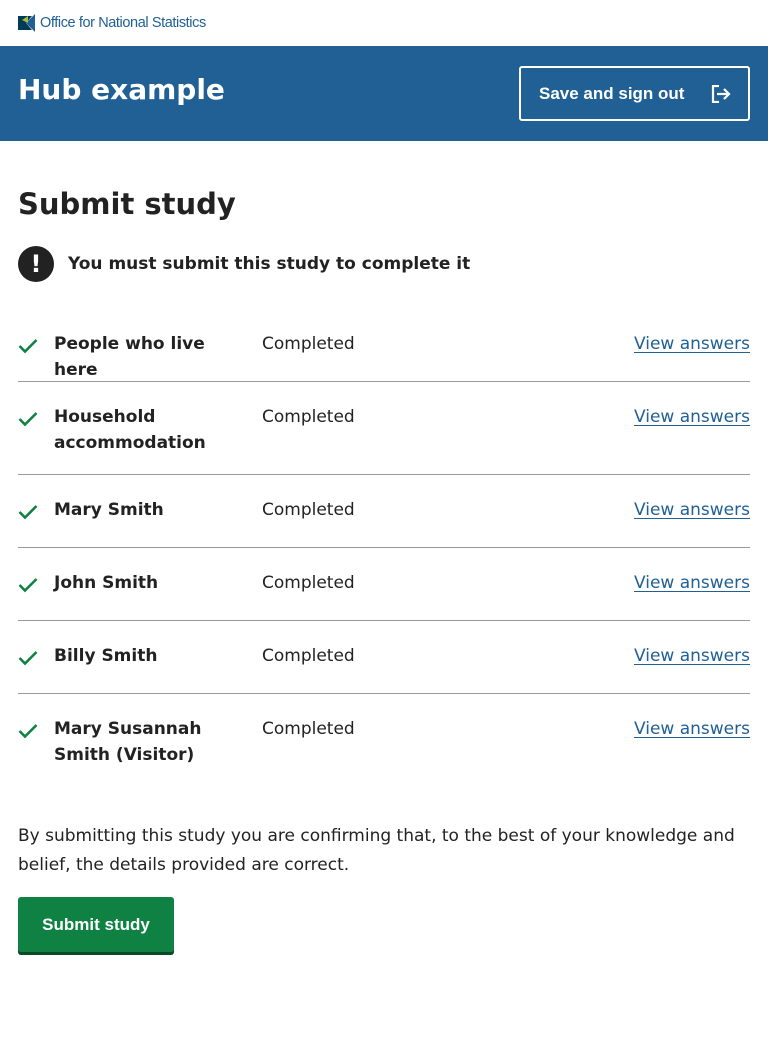  Describe the element at coordinates (384, 657) in the screenshot. I see `summary-row-billy: Billy Smith Completed View answers` at that location.